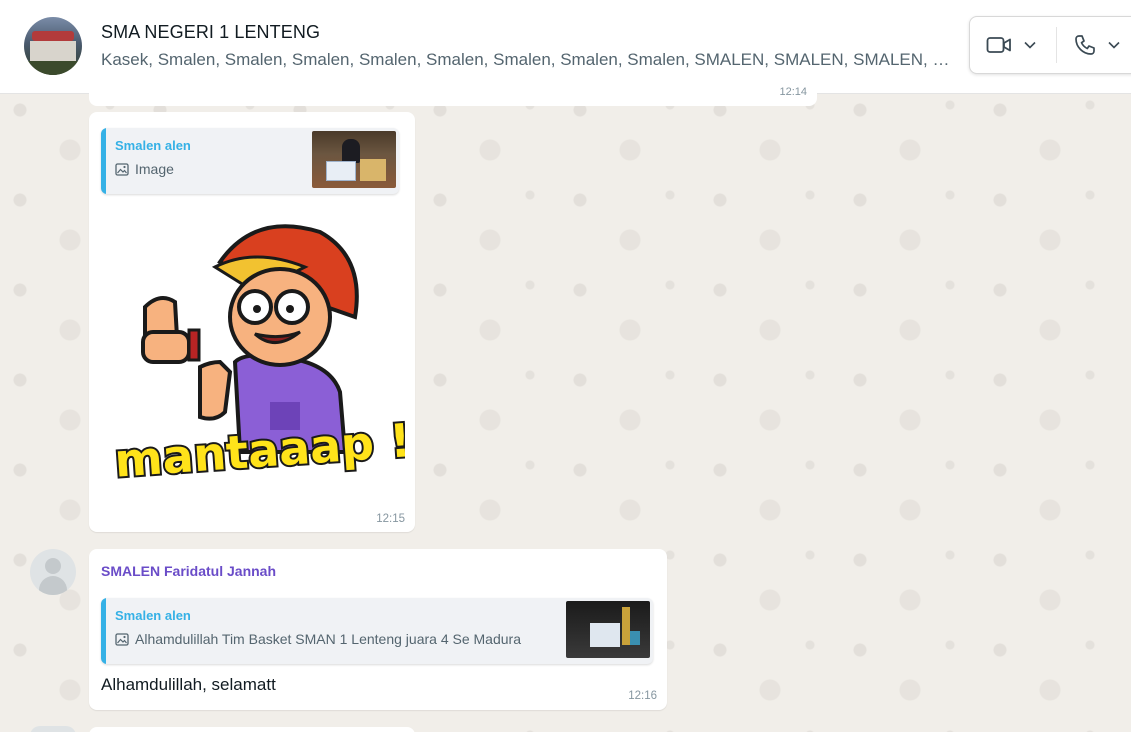  I want to click on quoted-message: Smalen alen Image, so click(250, 161).